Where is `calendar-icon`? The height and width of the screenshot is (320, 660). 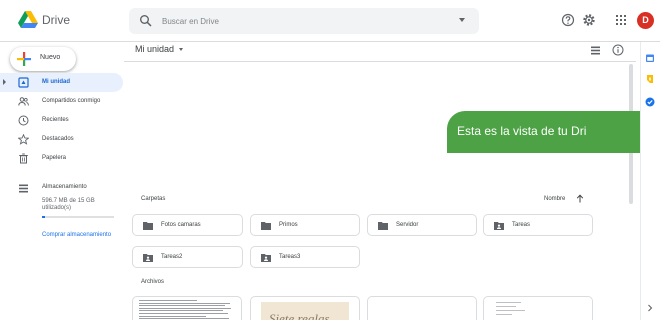 calendar-icon is located at coordinates (650, 58).